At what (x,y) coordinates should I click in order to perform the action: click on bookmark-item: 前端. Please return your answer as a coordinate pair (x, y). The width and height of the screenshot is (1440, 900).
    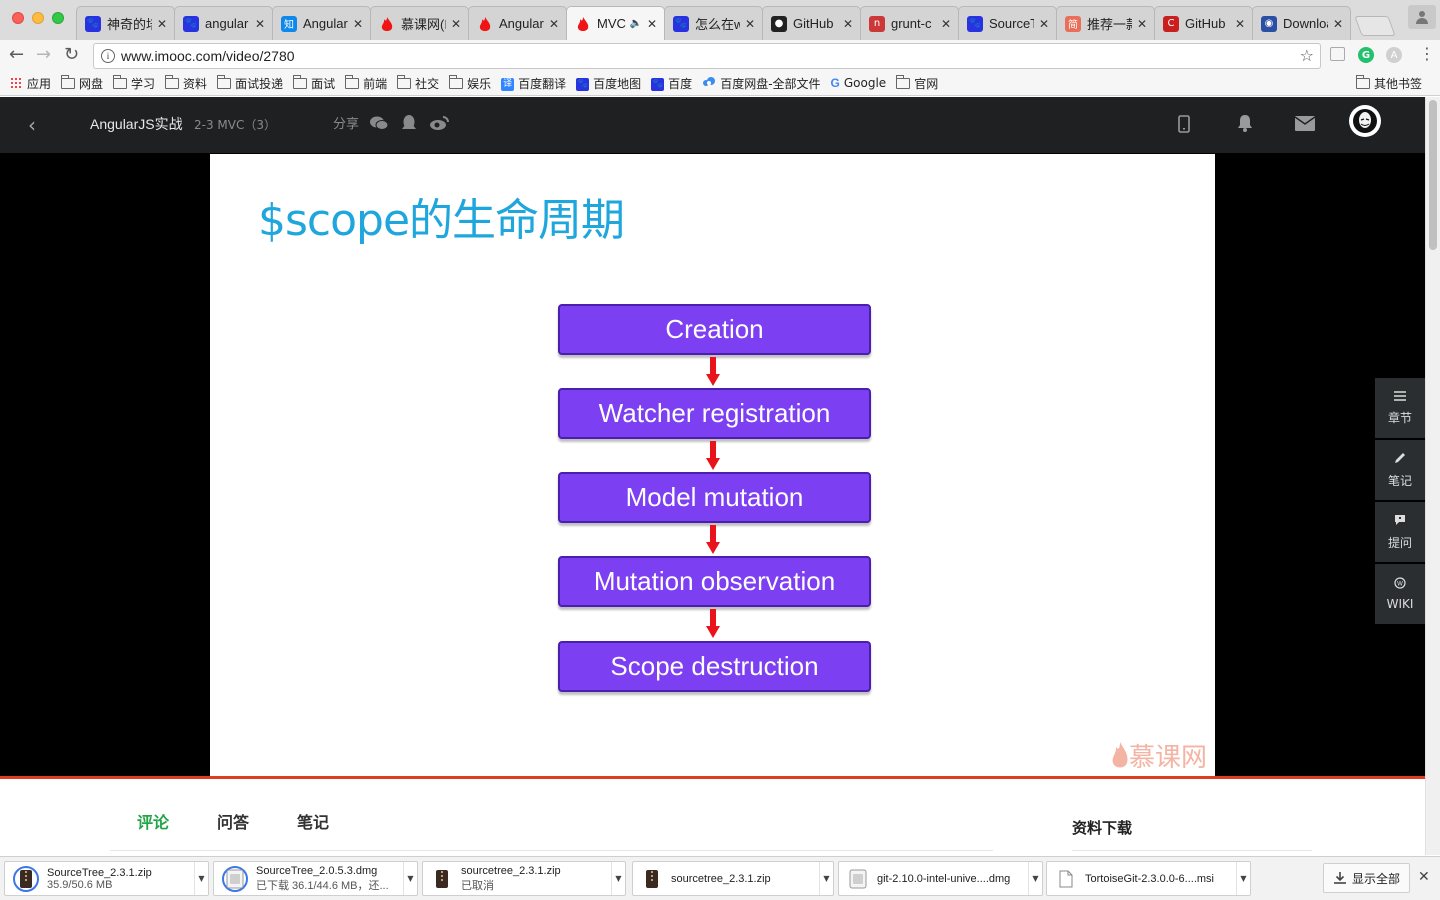
    Looking at the image, I should click on (366, 83).